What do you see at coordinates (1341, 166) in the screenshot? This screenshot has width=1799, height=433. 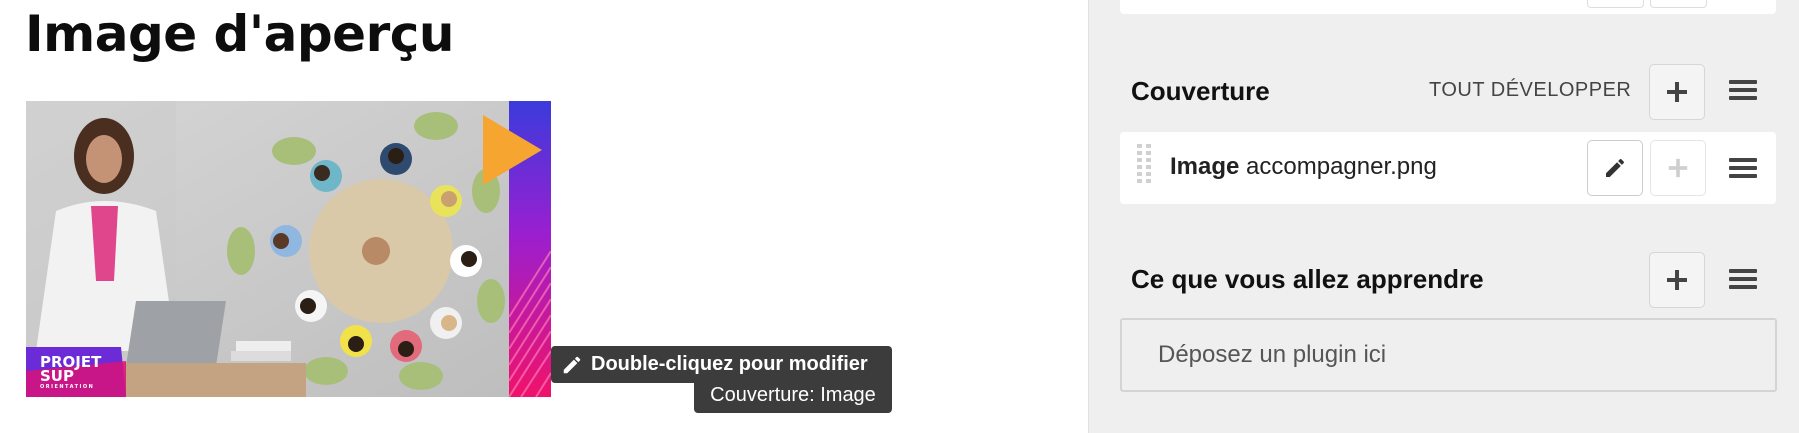 I see `plugin-filename: accompagner.png` at bounding box center [1341, 166].